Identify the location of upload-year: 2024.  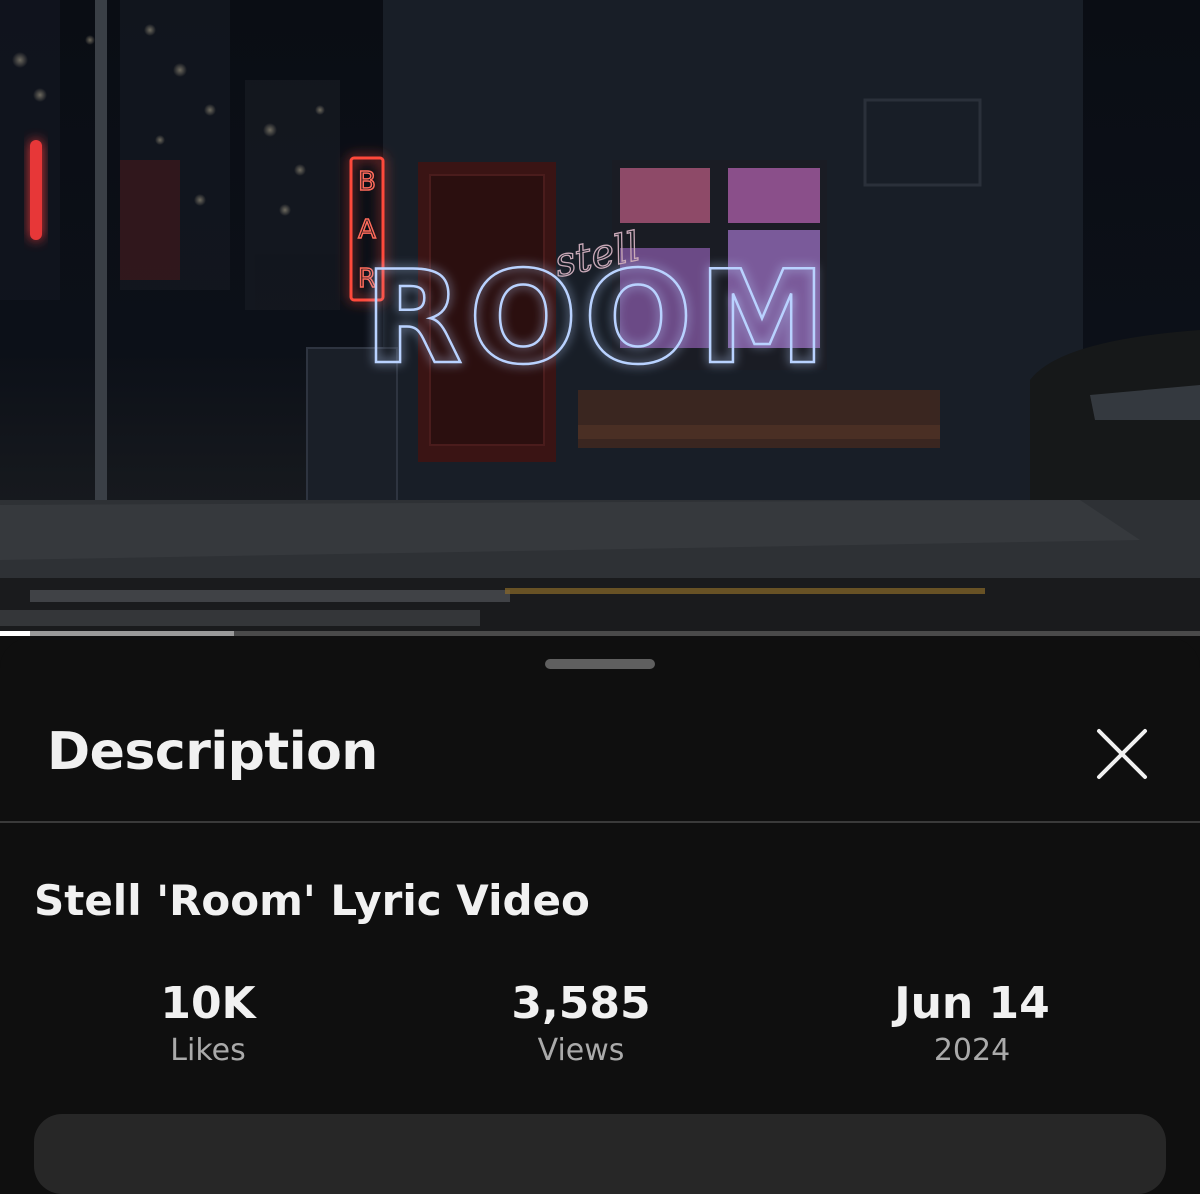
(972, 1050).